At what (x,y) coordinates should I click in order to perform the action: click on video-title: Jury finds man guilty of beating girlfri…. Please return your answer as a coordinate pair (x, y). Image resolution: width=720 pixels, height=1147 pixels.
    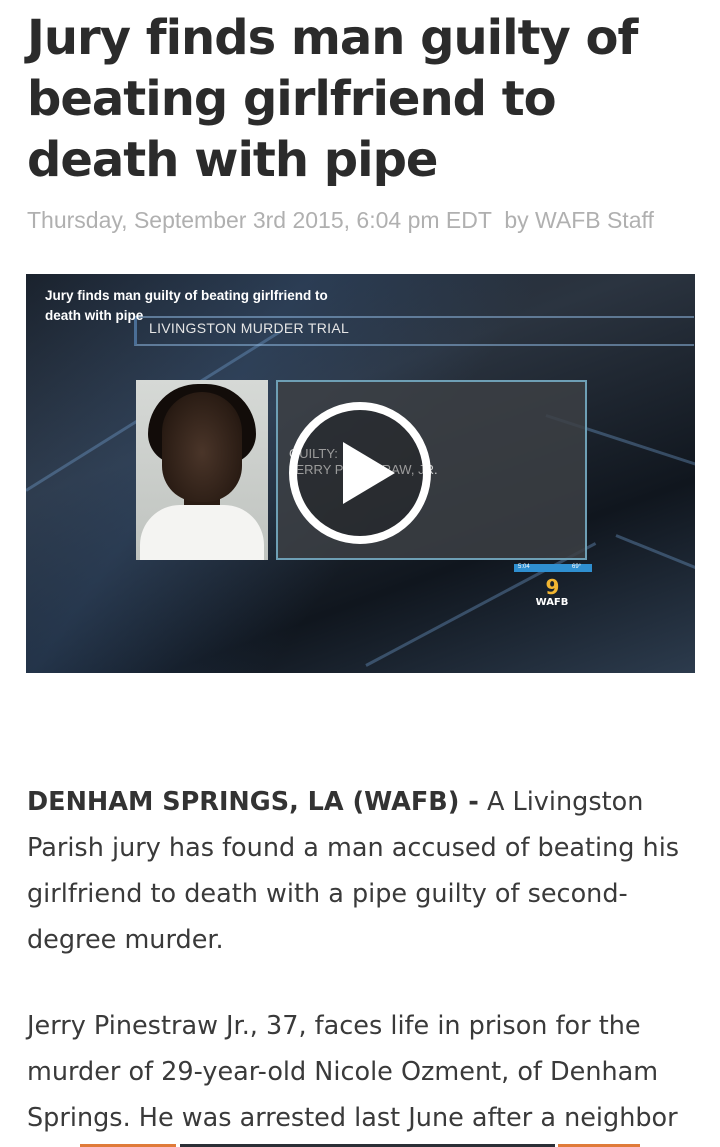
    Looking at the image, I should click on (186, 305).